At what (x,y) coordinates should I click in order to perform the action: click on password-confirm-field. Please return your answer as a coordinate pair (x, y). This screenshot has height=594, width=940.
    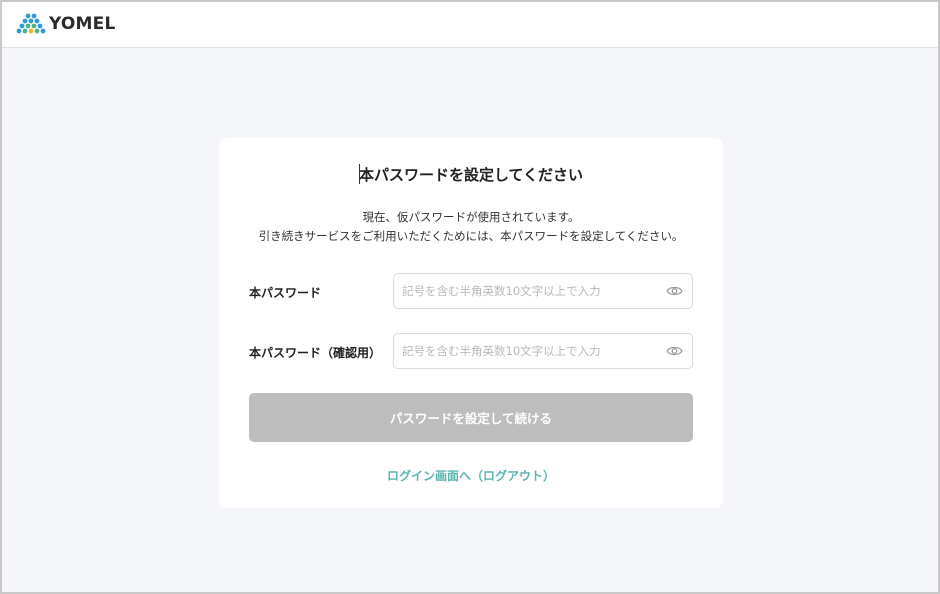
    Looking at the image, I should click on (543, 351).